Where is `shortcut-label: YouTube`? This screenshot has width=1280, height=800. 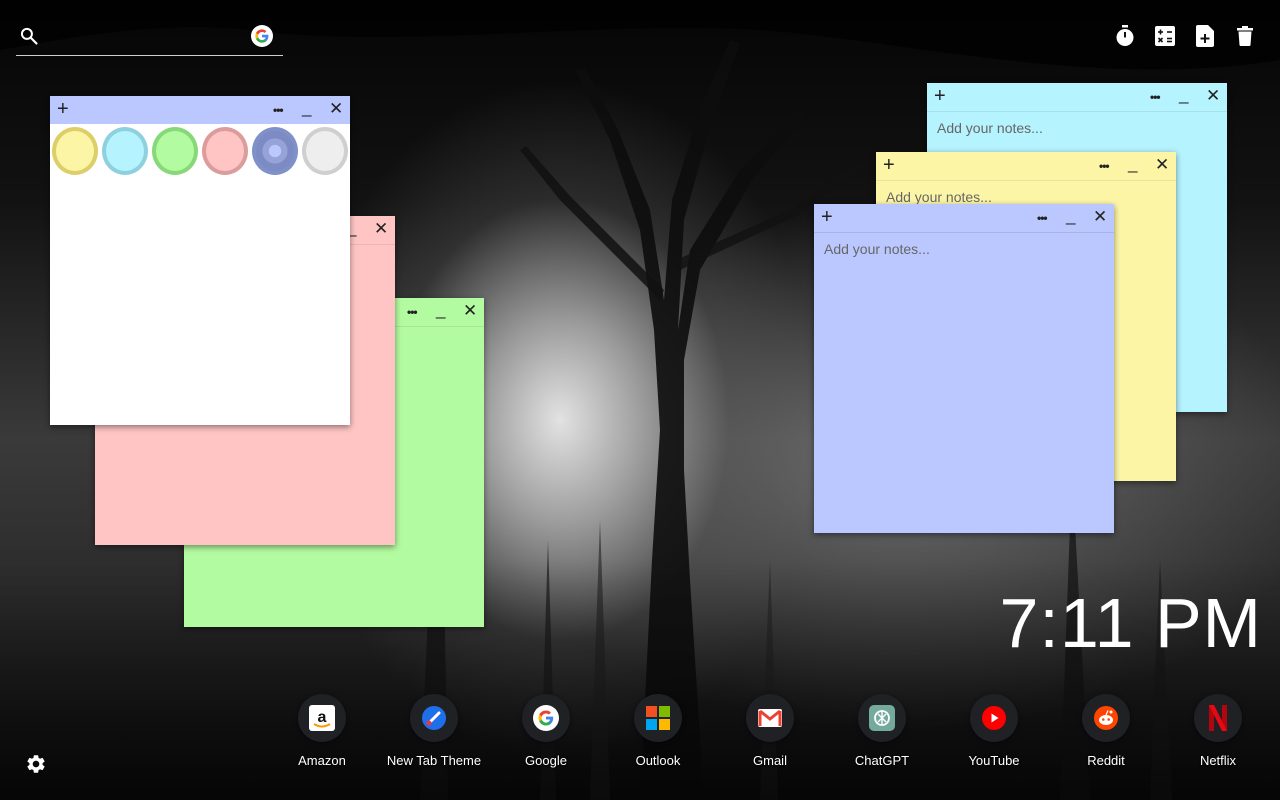
shortcut-label: YouTube is located at coordinates (994, 760).